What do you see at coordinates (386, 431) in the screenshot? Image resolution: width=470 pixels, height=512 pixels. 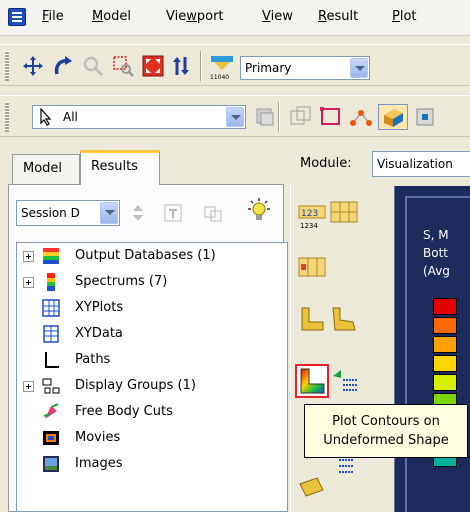 I see `tooltip: Plot Contours on Undeformed Shape` at bounding box center [386, 431].